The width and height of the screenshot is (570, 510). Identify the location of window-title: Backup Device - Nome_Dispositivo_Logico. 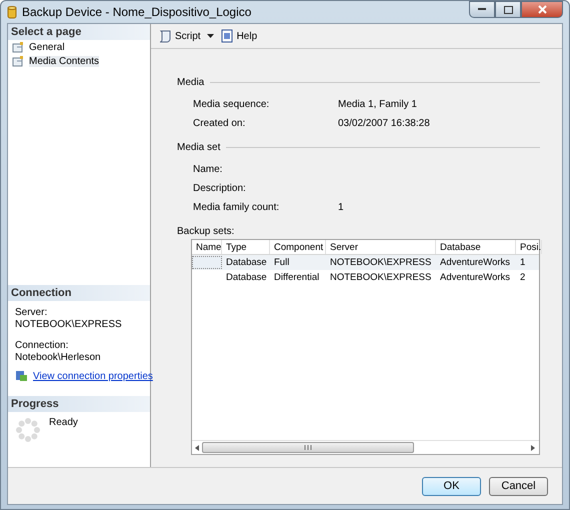
(137, 12).